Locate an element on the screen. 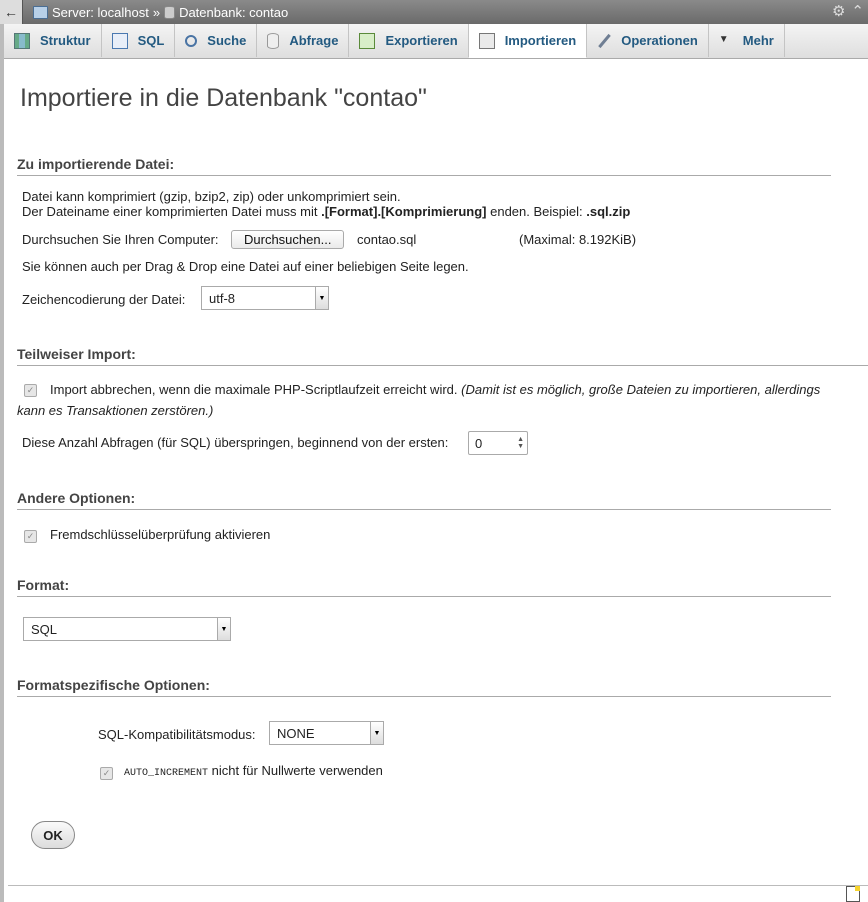 The width and height of the screenshot is (868, 902). section-legend: Teilweiser Import: is located at coordinates (442, 356).